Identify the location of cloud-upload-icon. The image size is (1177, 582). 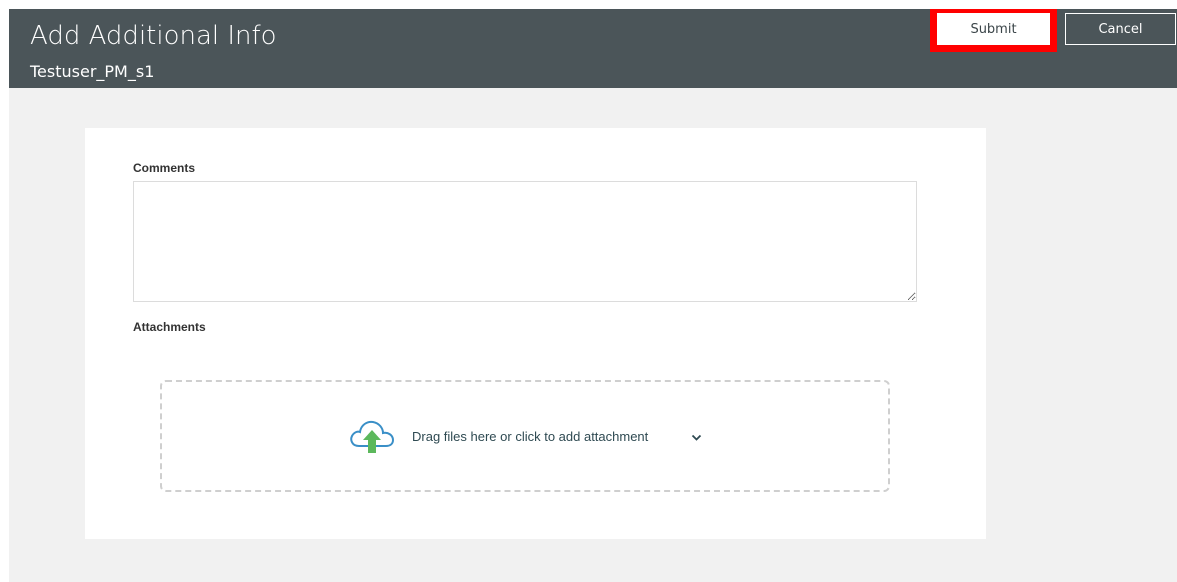
(372, 436).